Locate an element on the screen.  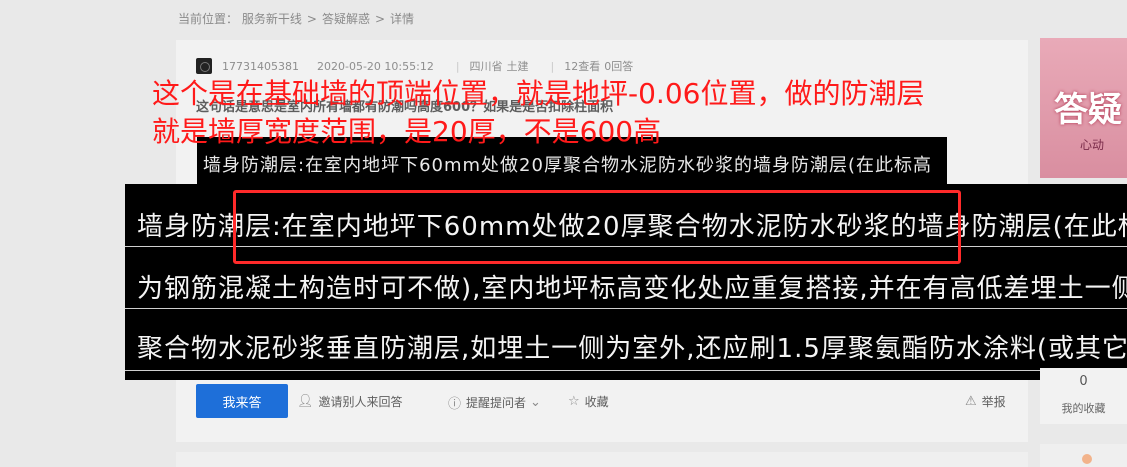
collection-count: 0 is located at coordinates (1083, 381).